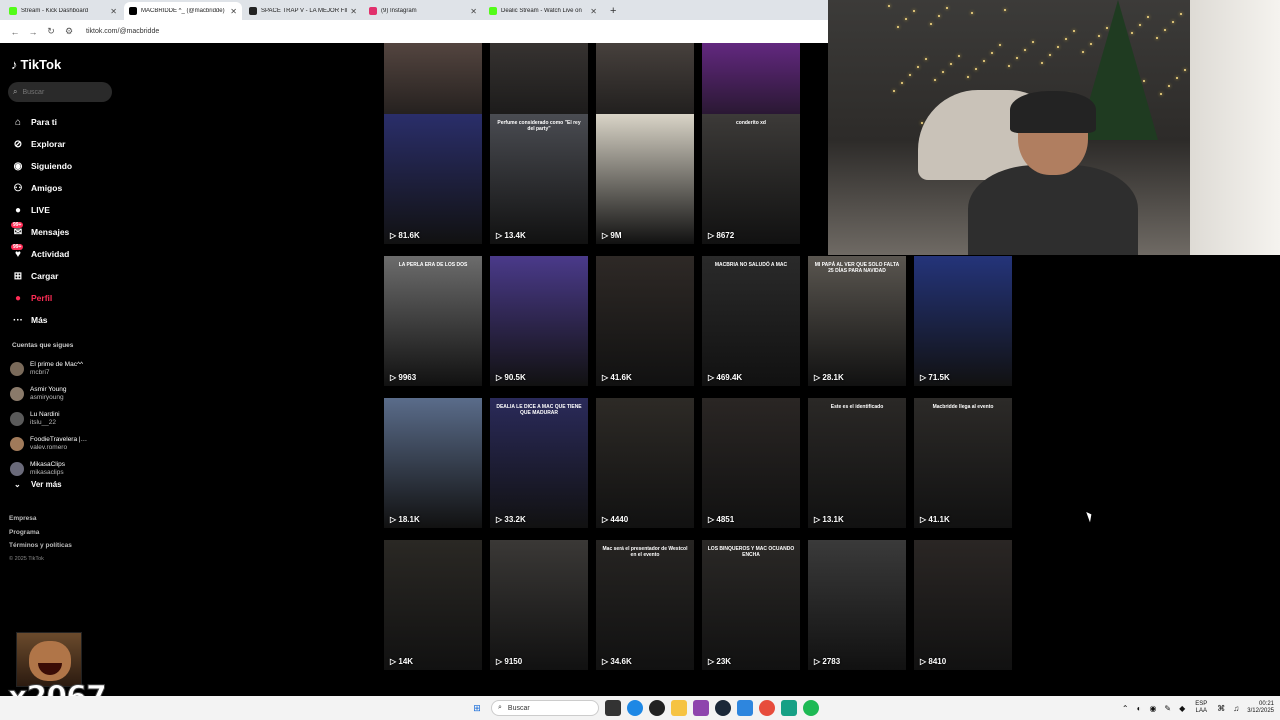 Image resolution: width=1280 pixels, height=720 pixels. What do you see at coordinates (1152, 708) in the screenshot?
I see `tray-app-icon: ◉` at bounding box center [1152, 708].